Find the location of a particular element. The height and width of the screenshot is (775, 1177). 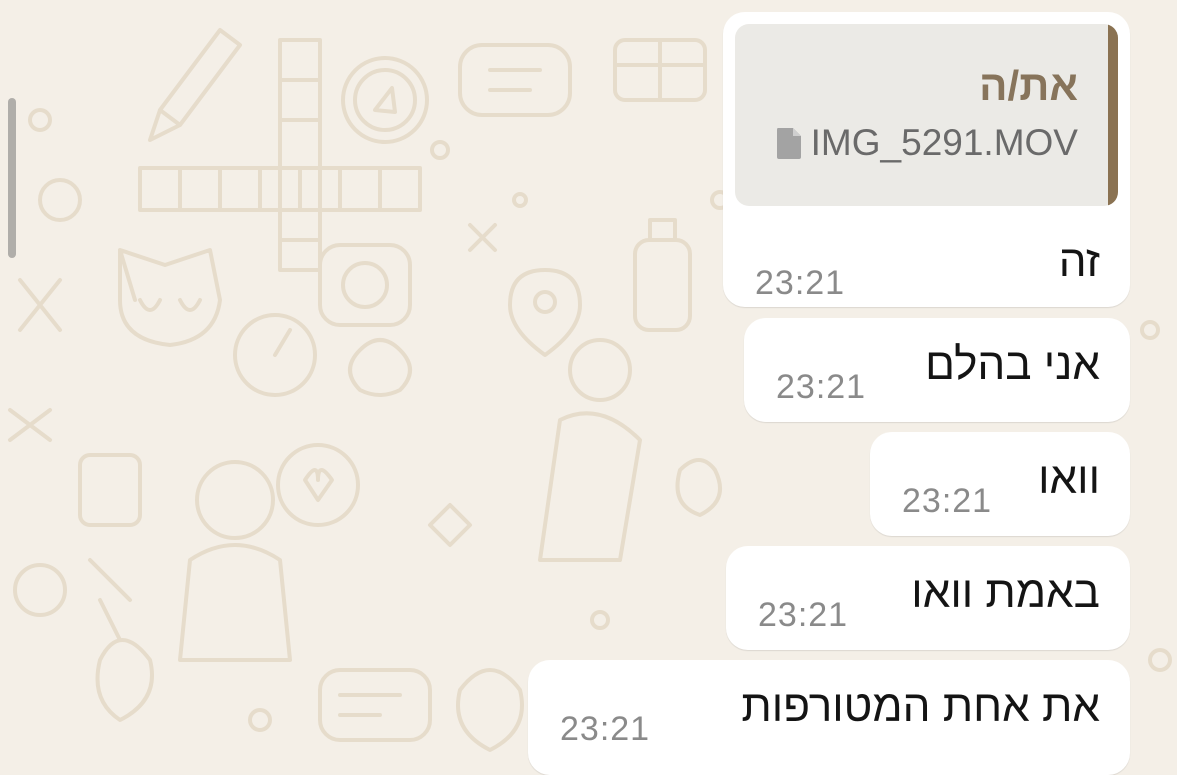

message-text: באמת וואו is located at coordinates (1005, 592).